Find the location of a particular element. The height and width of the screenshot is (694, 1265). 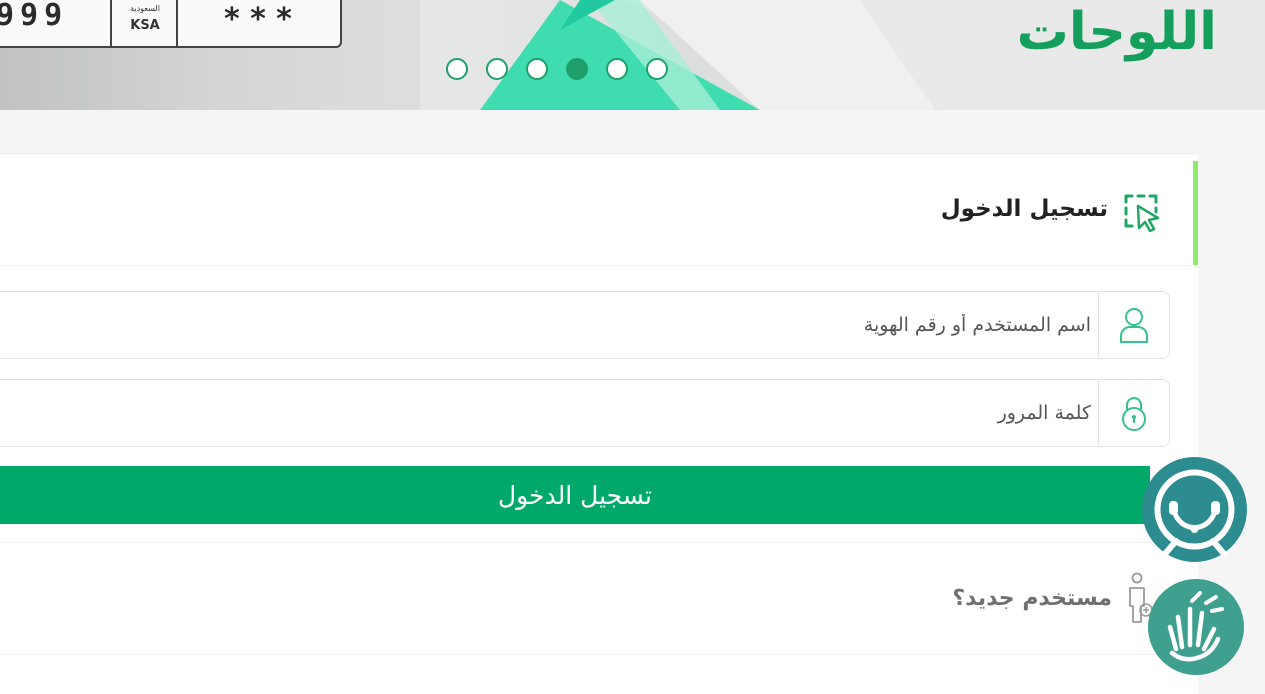

sign-language-button is located at coordinates (1196, 627).